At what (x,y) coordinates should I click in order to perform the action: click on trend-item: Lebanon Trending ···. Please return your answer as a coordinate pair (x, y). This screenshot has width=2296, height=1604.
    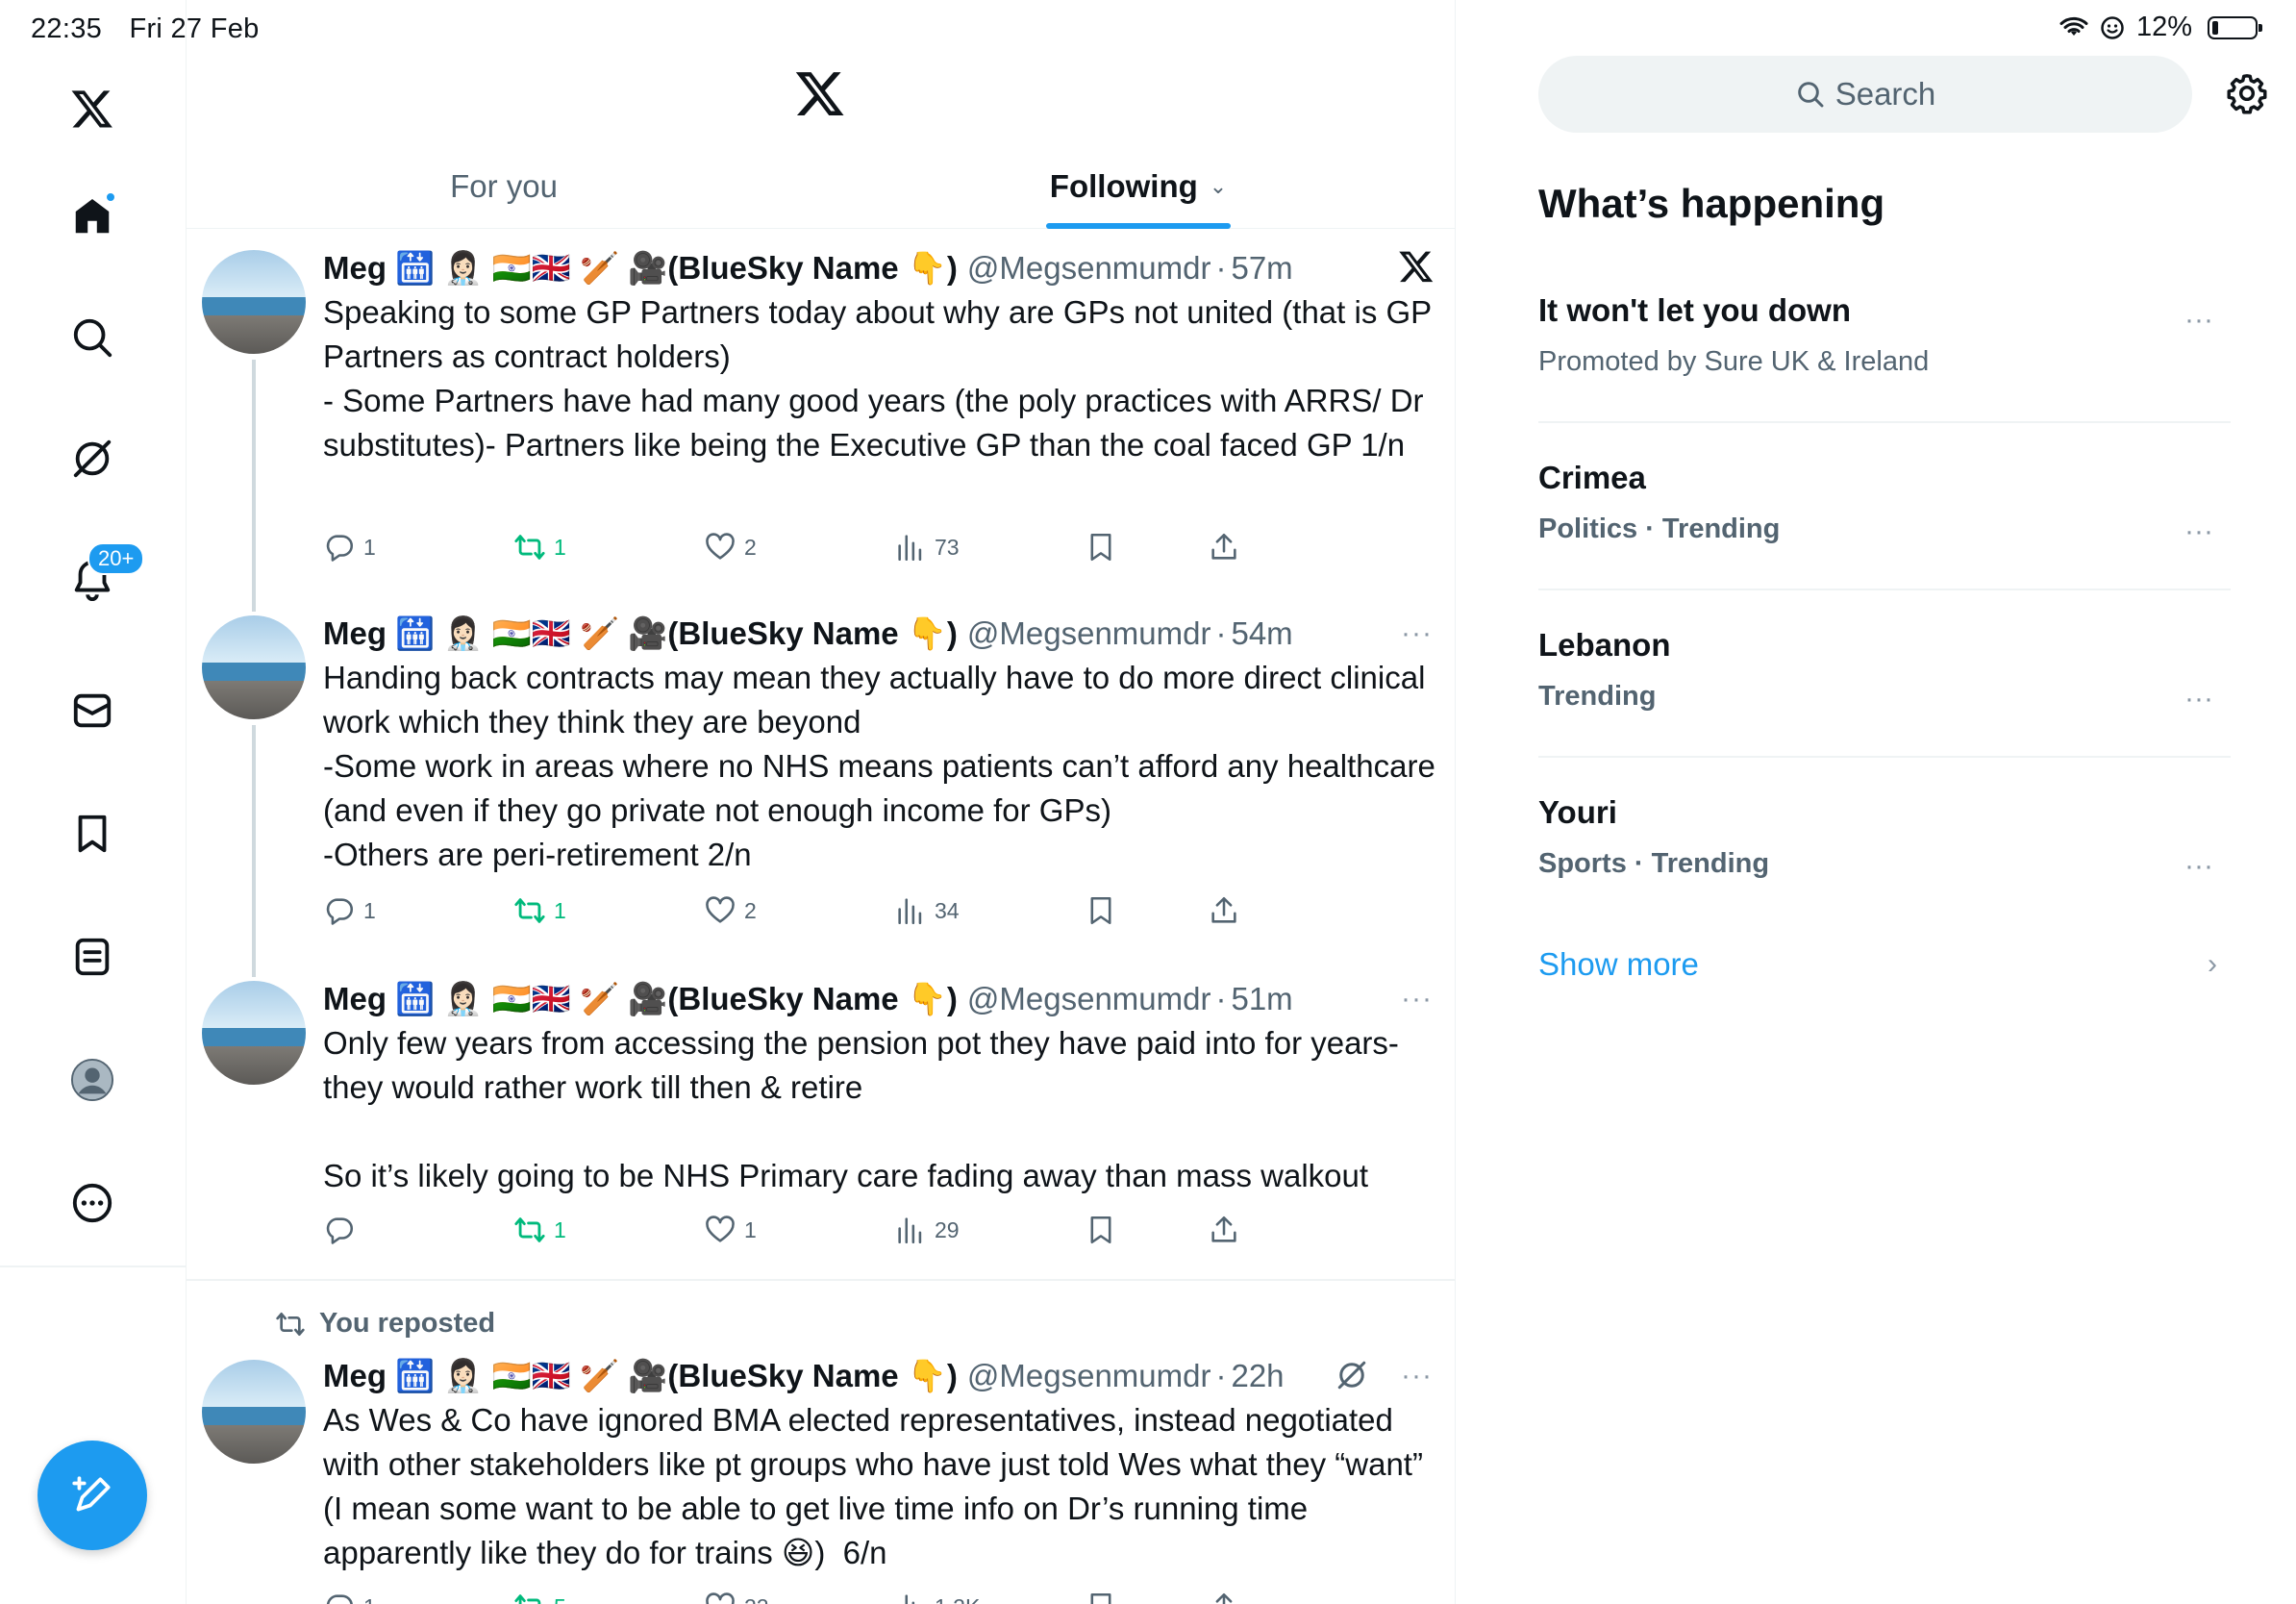
    Looking at the image, I should click on (1884, 671).